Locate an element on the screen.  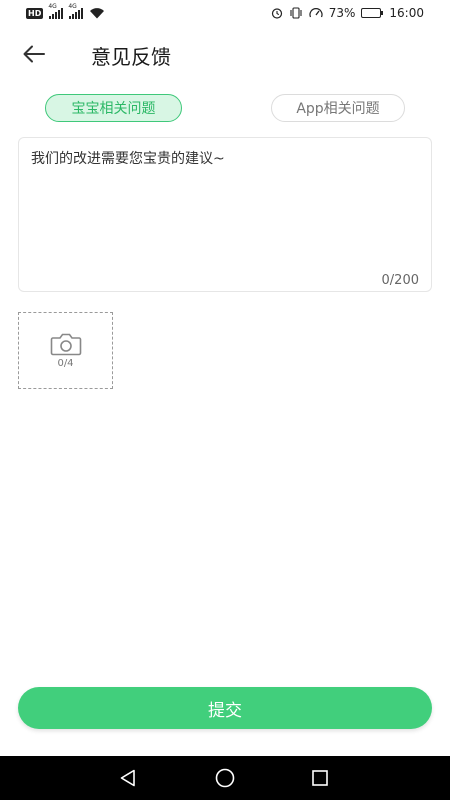
navigation-bar is located at coordinates (225, 778).